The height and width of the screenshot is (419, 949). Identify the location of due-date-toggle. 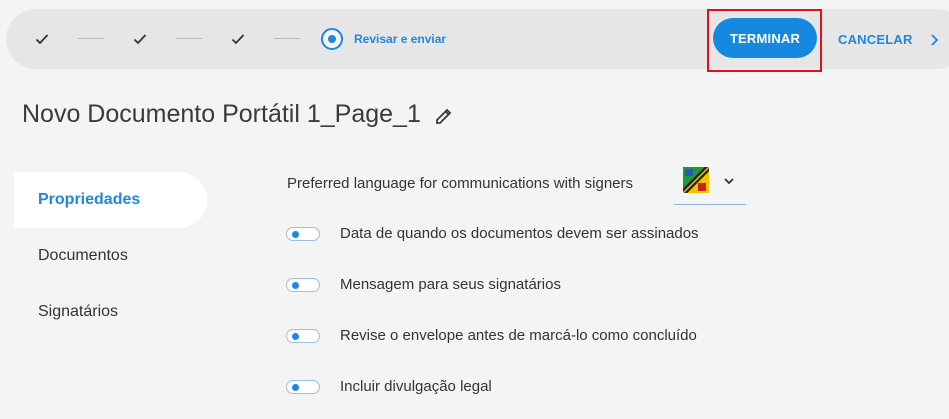
(303, 234).